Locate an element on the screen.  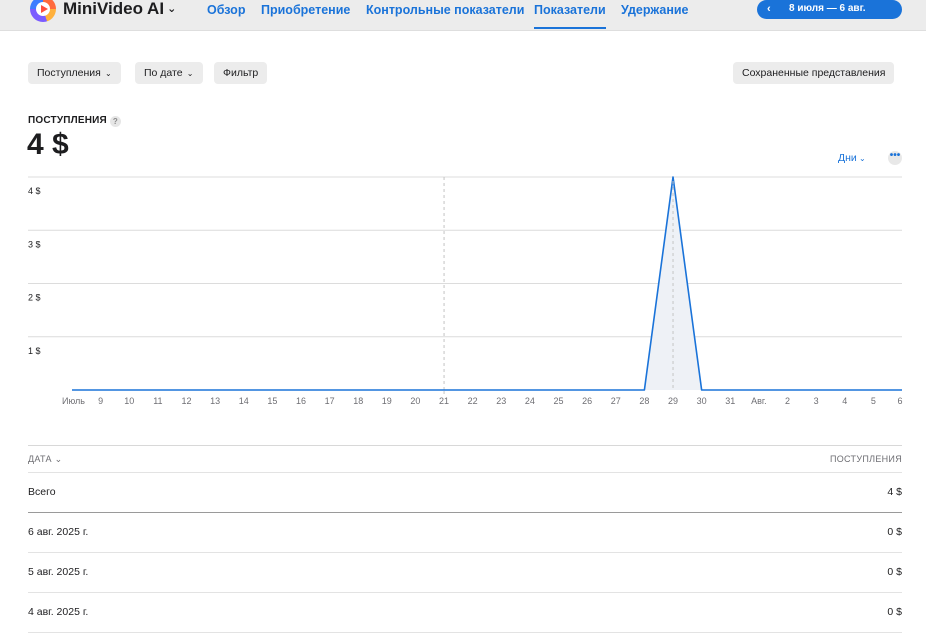
app-logo-icon is located at coordinates (43, 11).